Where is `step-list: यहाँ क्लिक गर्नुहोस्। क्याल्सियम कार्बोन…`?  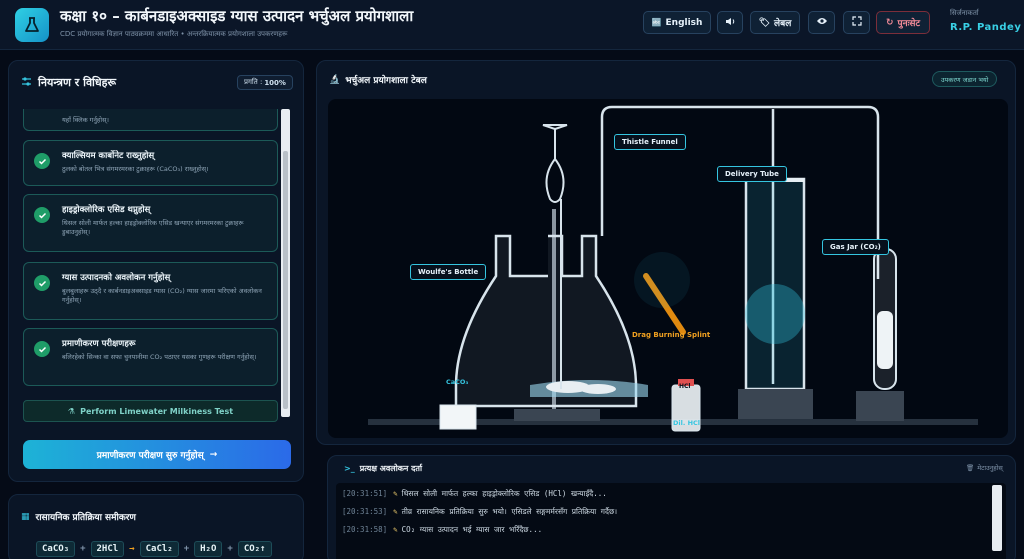
step-list: यहाँ क्लिक गर्नुहोस्। क्याल्सियम कार्बोन… is located at coordinates (157, 263).